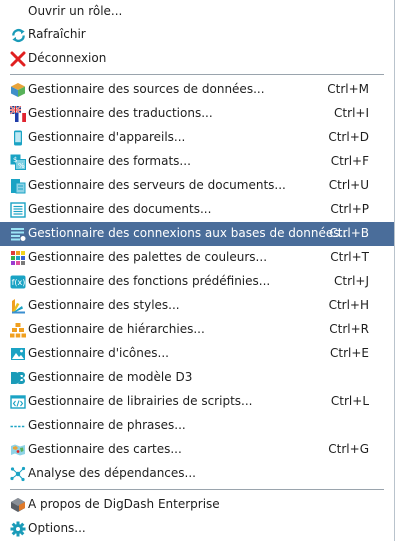 Image resolution: width=396 pixels, height=541 pixels. Describe the element at coordinates (18, 258) in the screenshot. I see `color-palette-icon` at that location.